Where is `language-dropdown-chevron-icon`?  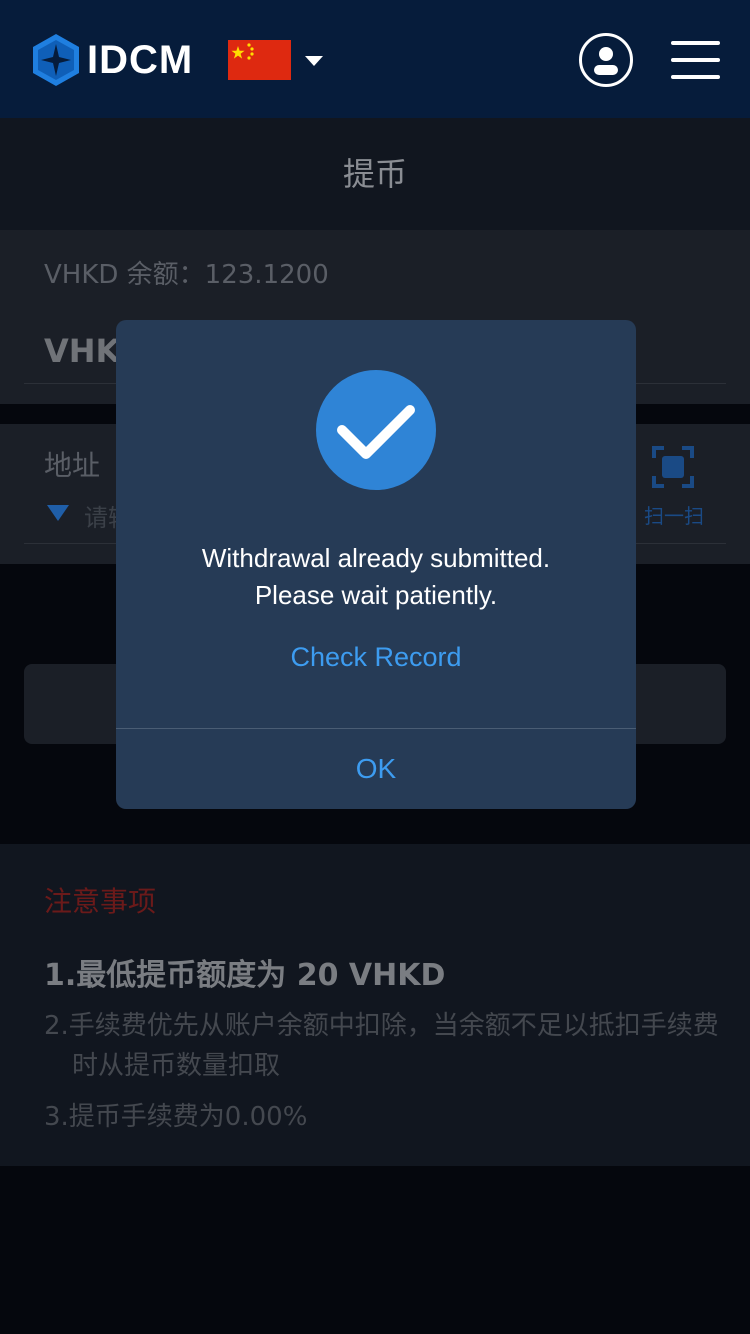
language-dropdown-chevron-icon is located at coordinates (314, 61).